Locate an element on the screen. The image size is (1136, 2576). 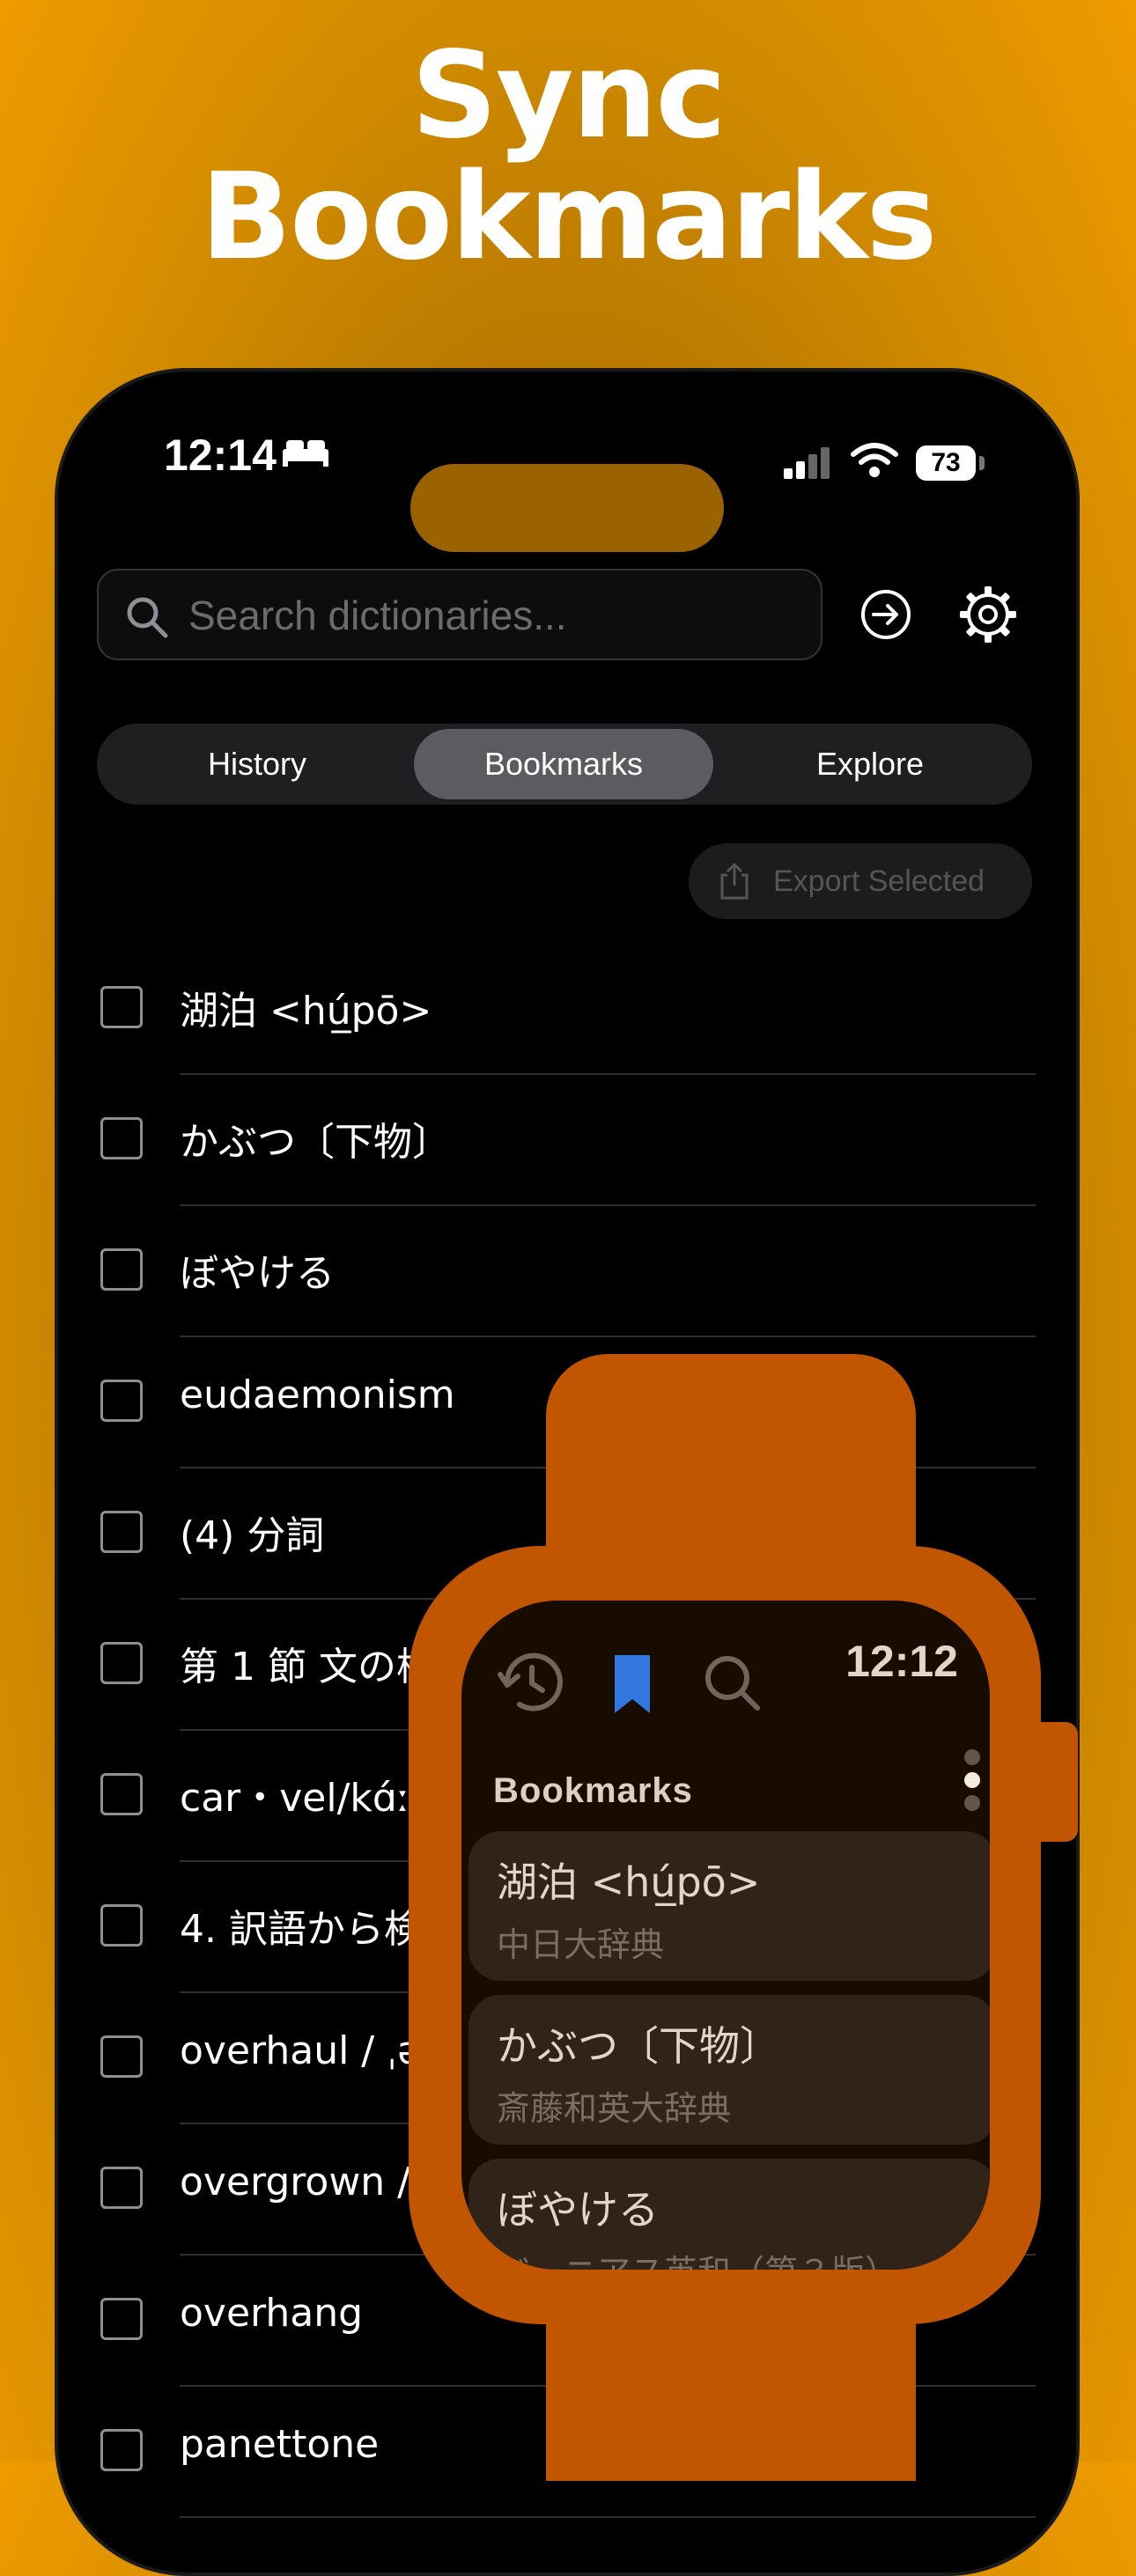
watch-toolbar is located at coordinates (629, 1683).